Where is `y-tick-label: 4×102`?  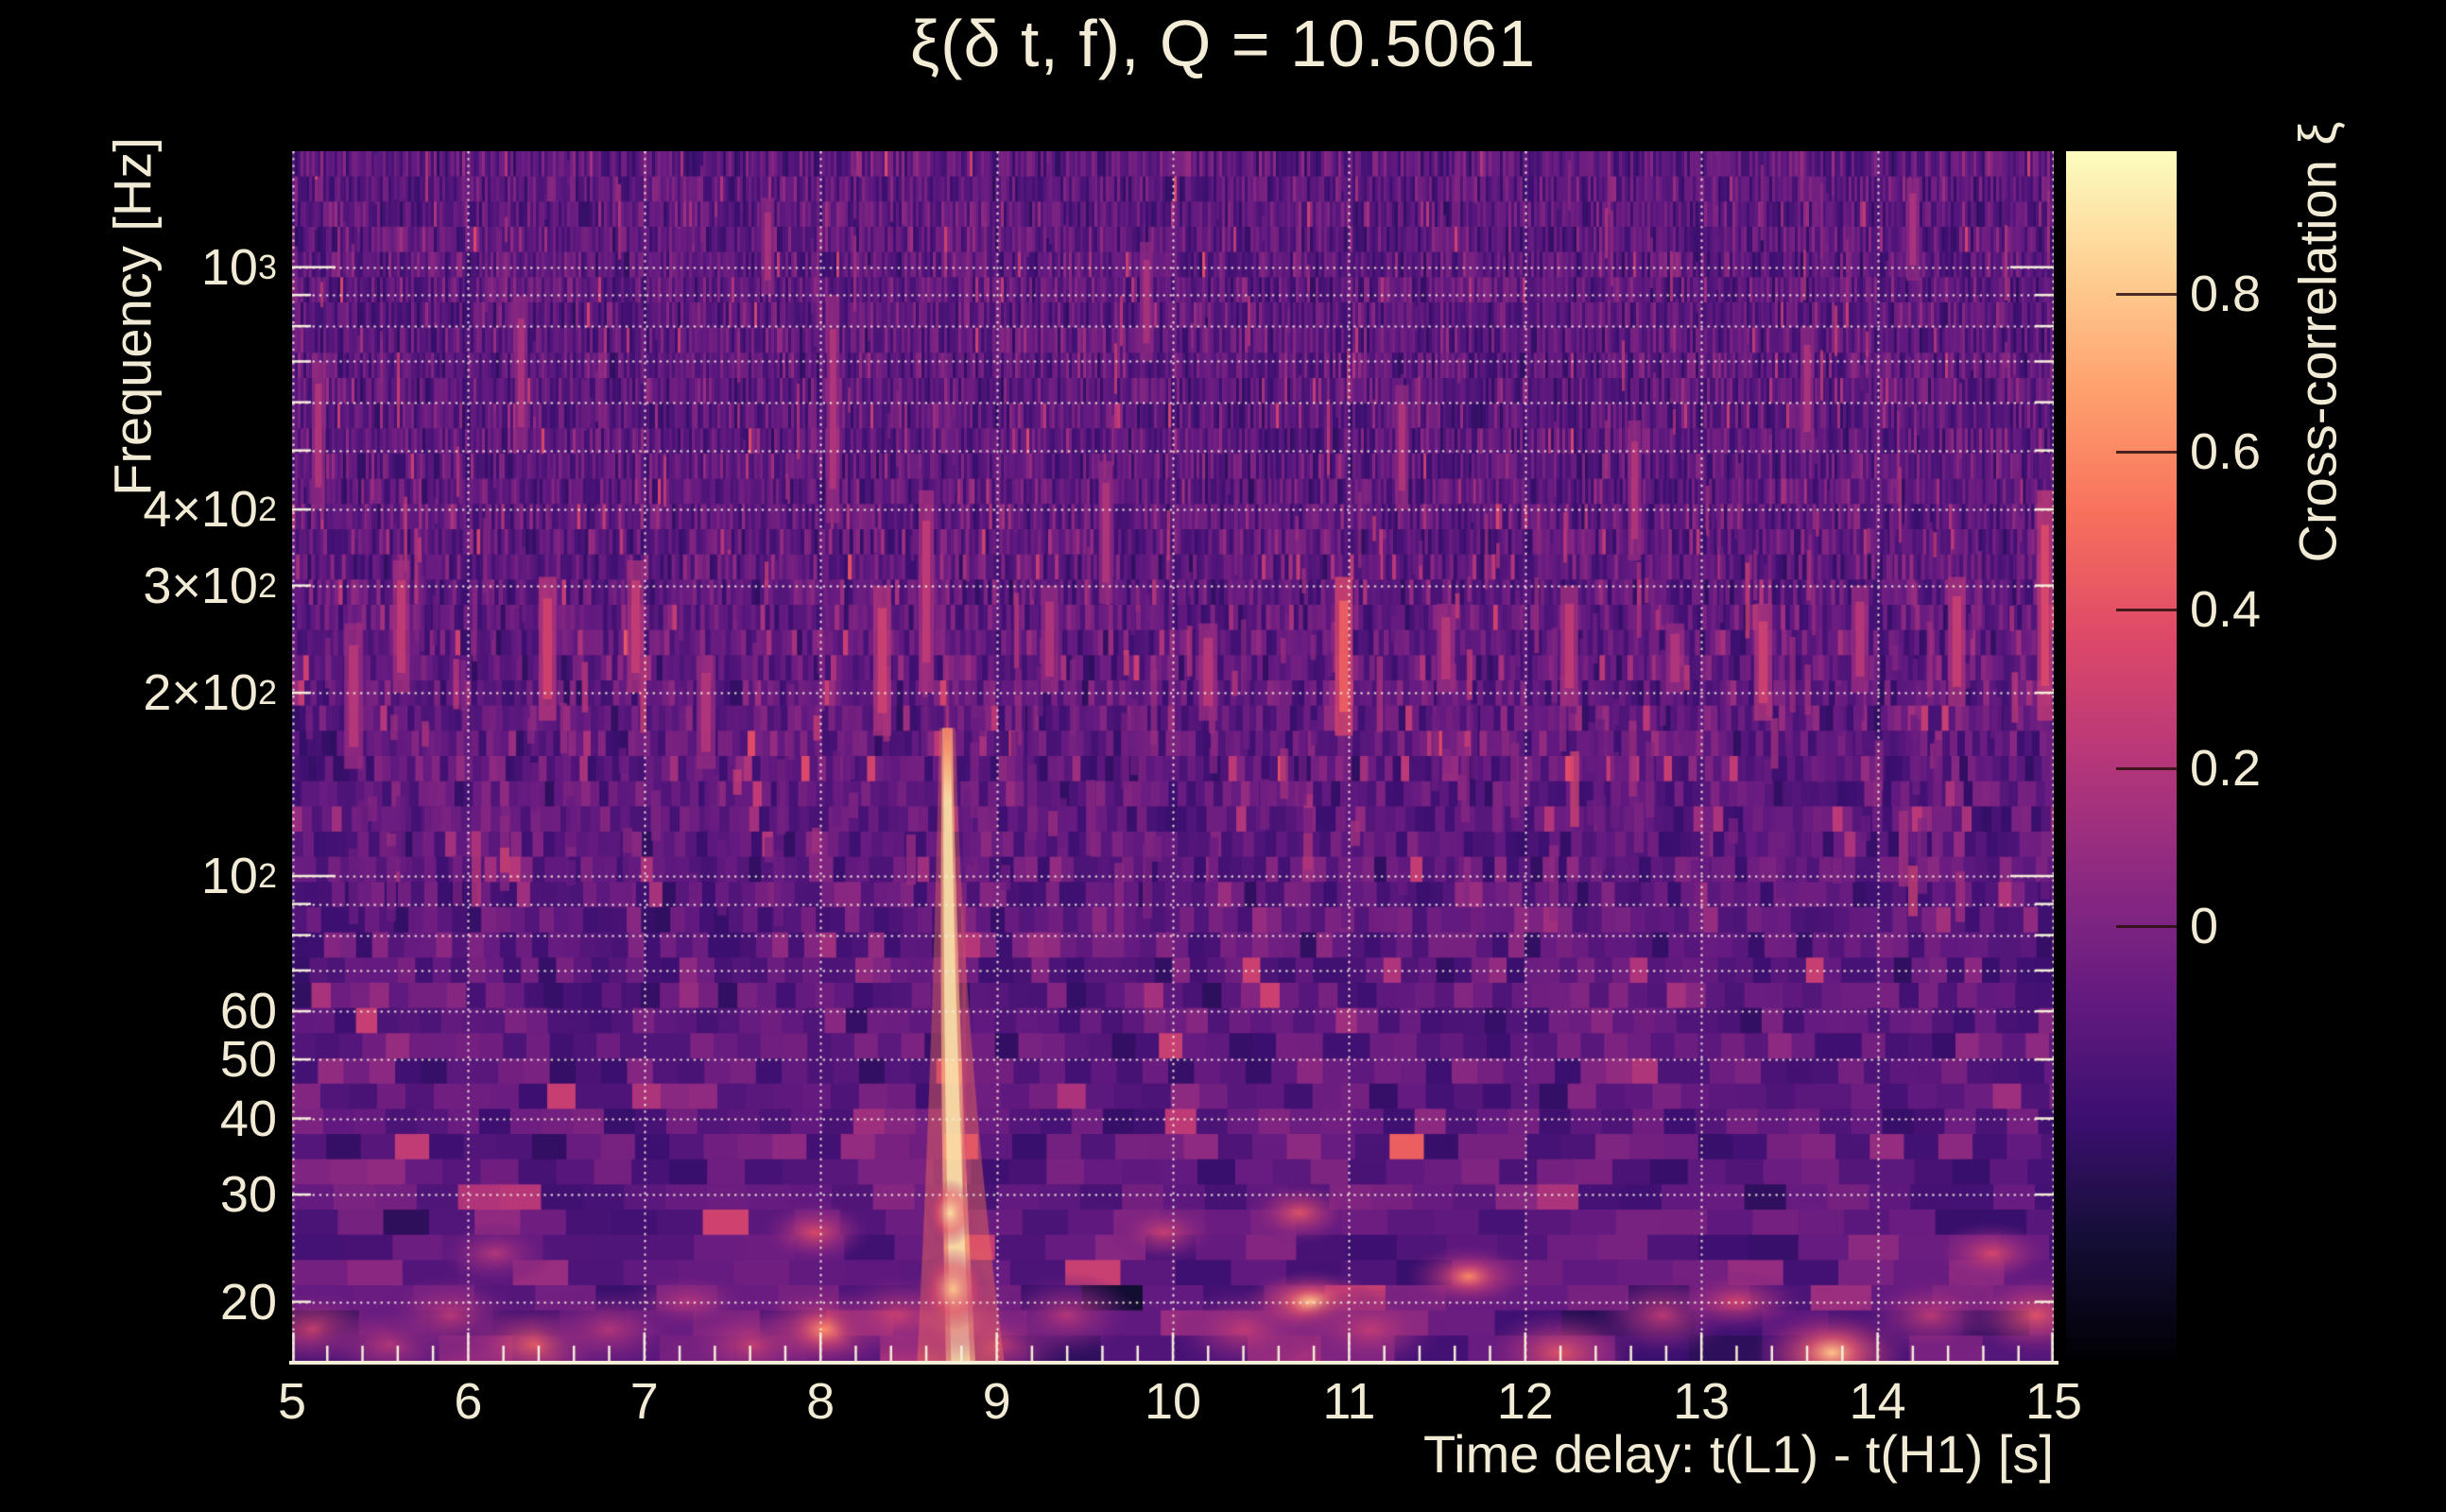 y-tick-label: 4×102 is located at coordinates (210, 510).